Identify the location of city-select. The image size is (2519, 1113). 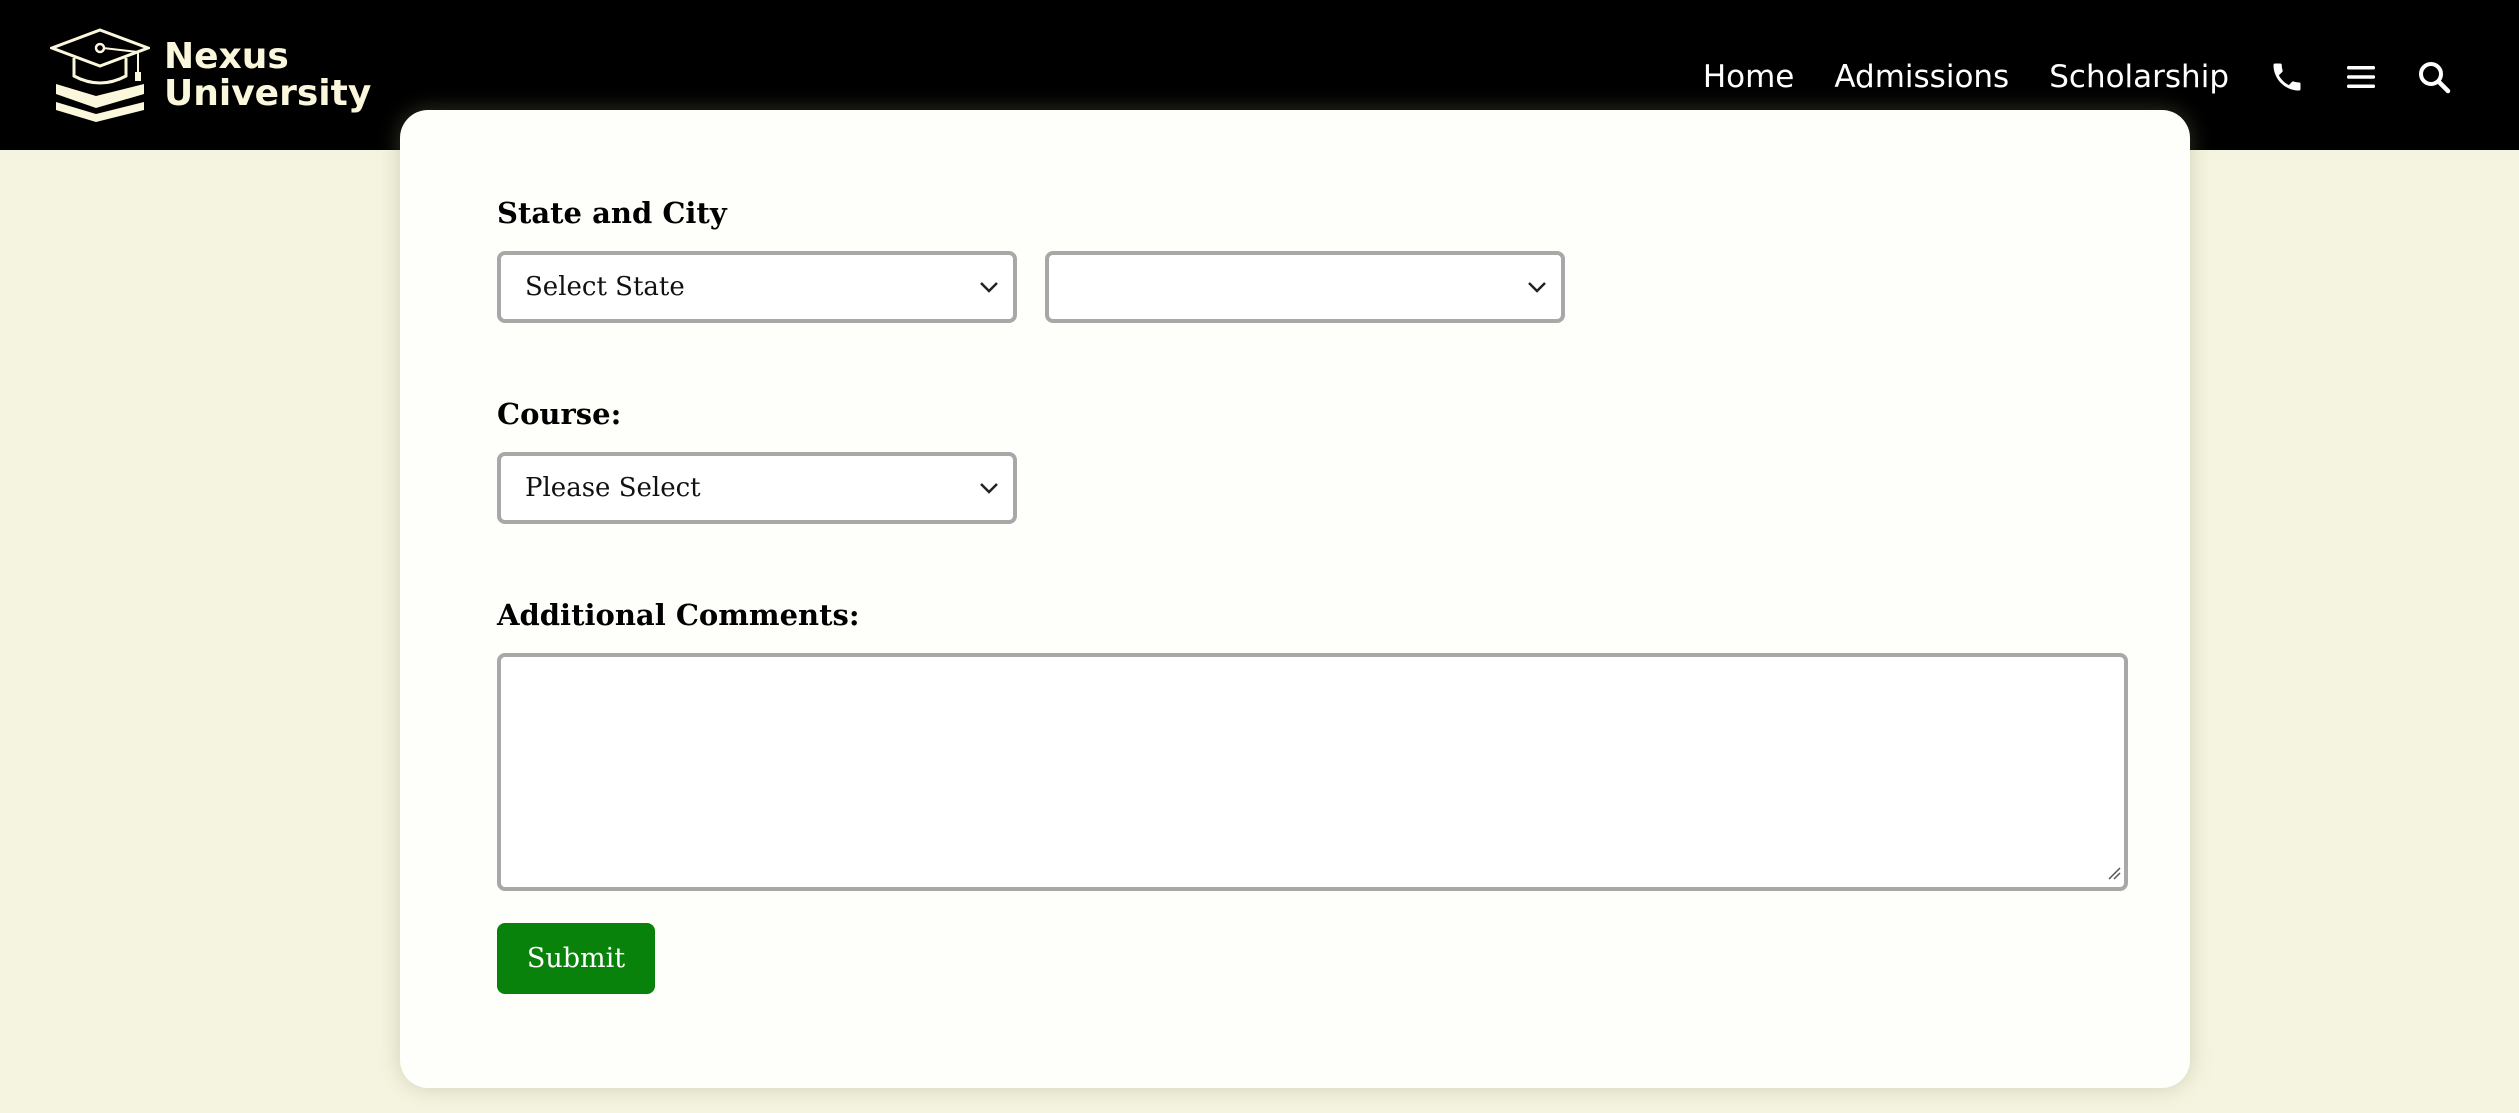
(1305, 287).